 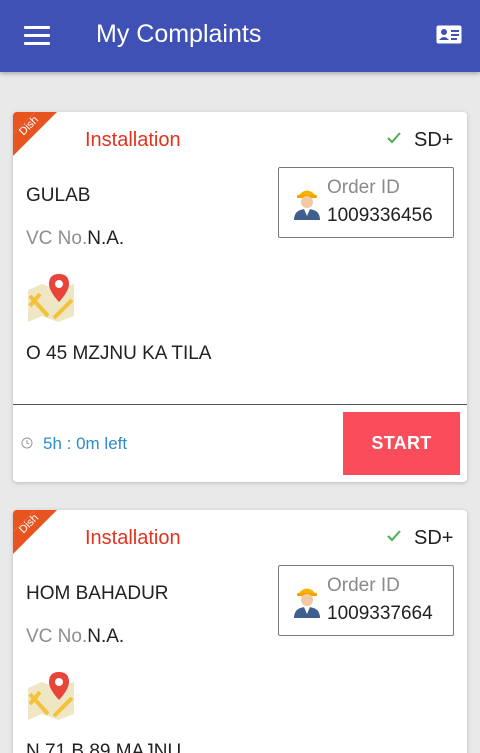 What do you see at coordinates (449, 34) in the screenshot?
I see `id-card-icon` at bounding box center [449, 34].